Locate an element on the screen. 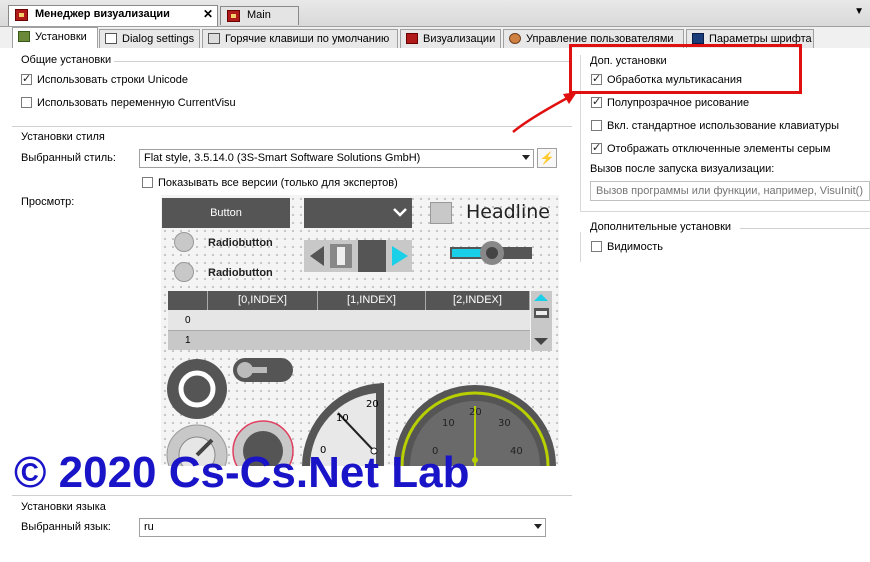 This screenshot has height=562, width=870. table-row: 0 is located at coordinates (349, 320).